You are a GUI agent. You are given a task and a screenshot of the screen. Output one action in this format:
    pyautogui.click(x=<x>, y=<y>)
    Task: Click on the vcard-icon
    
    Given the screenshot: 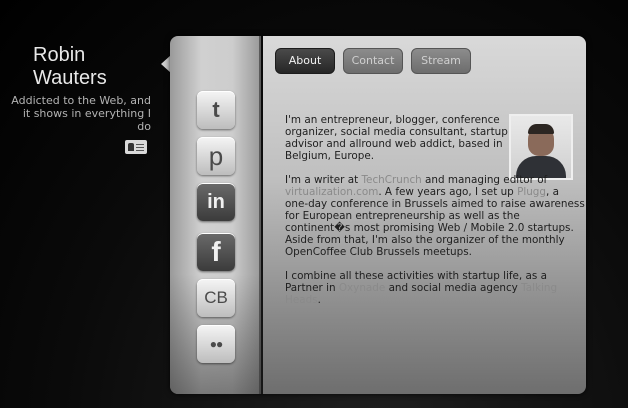 What is the action you would take?
    pyautogui.click(x=136, y=147)
    